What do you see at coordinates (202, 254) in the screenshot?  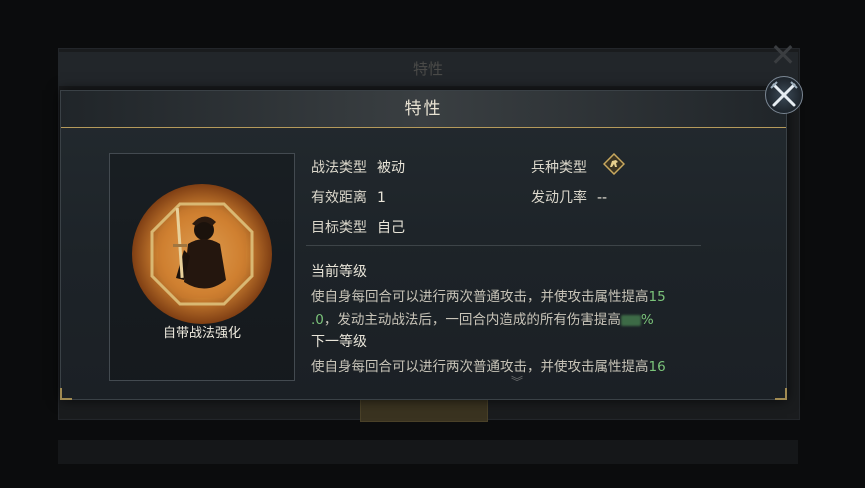 I see `warrior-portrait-icon` at bounding box center [202, 254].